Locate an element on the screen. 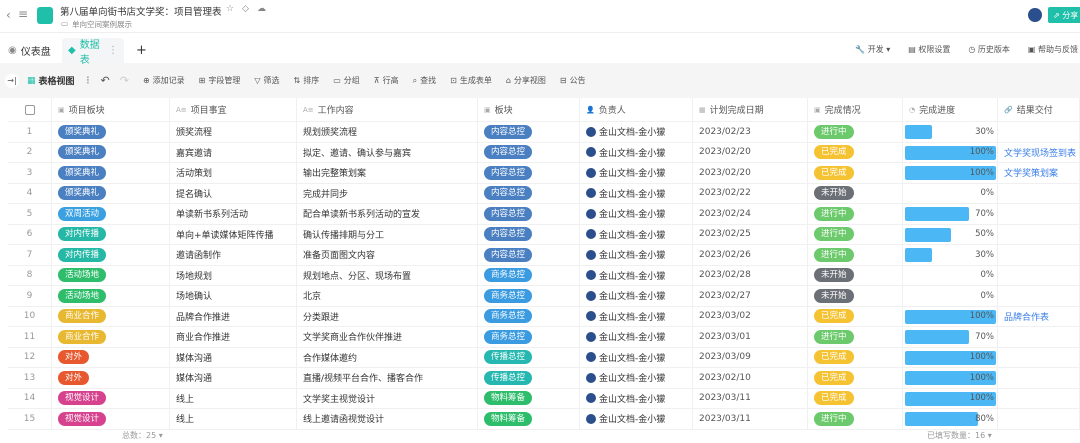 The image size is (1080, 443). work-cell: 北京 is located at coordinates (387, 296).